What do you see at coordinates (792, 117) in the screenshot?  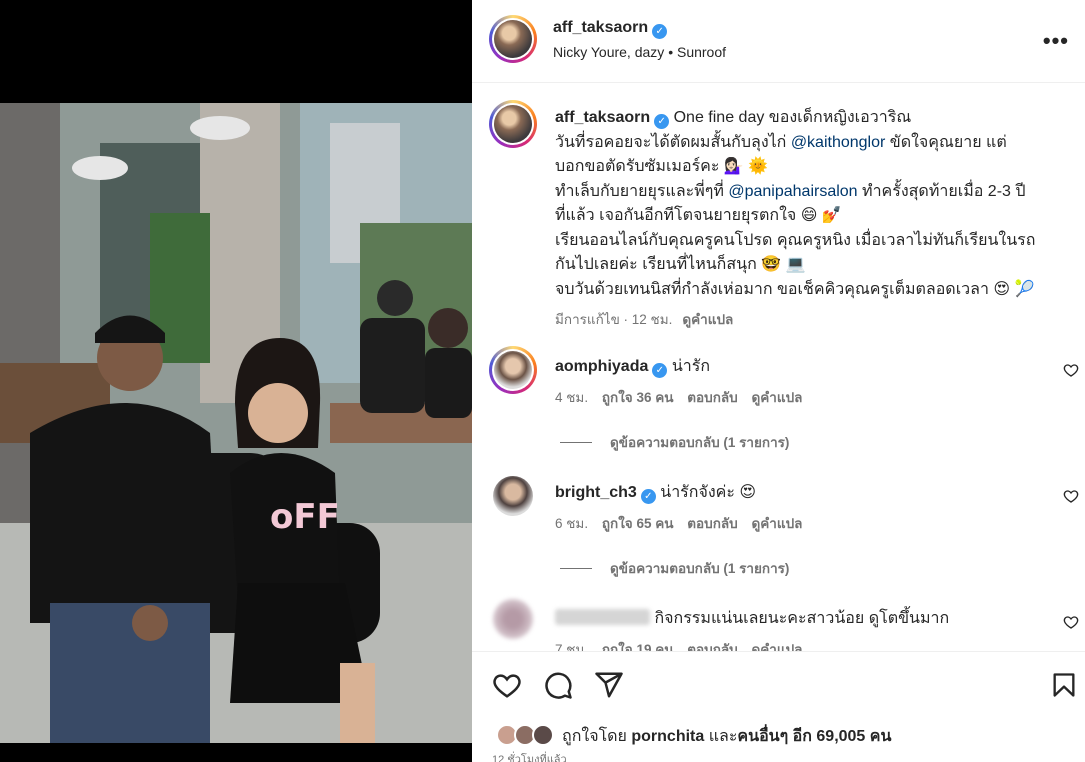 I see `caption-line: One fine day ของเด็กหญิงเอวาริณ` at bounding box center [792, 117].